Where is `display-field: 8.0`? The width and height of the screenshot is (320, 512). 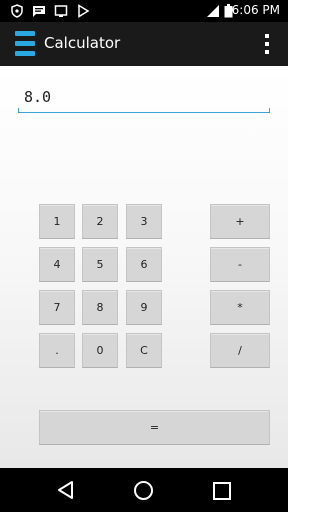 display-field: 8.0 is located at coordinates (144, 98).